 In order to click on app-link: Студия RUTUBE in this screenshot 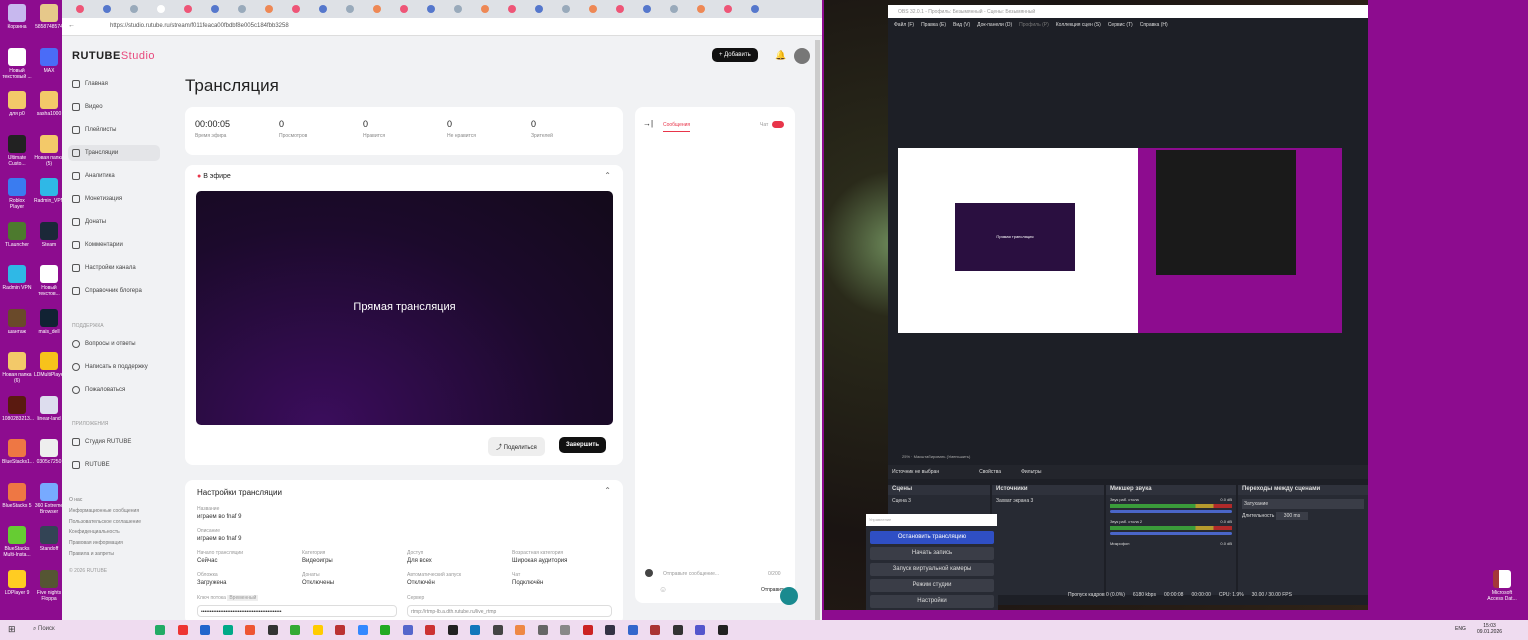, I will do `click(101, 442)`.